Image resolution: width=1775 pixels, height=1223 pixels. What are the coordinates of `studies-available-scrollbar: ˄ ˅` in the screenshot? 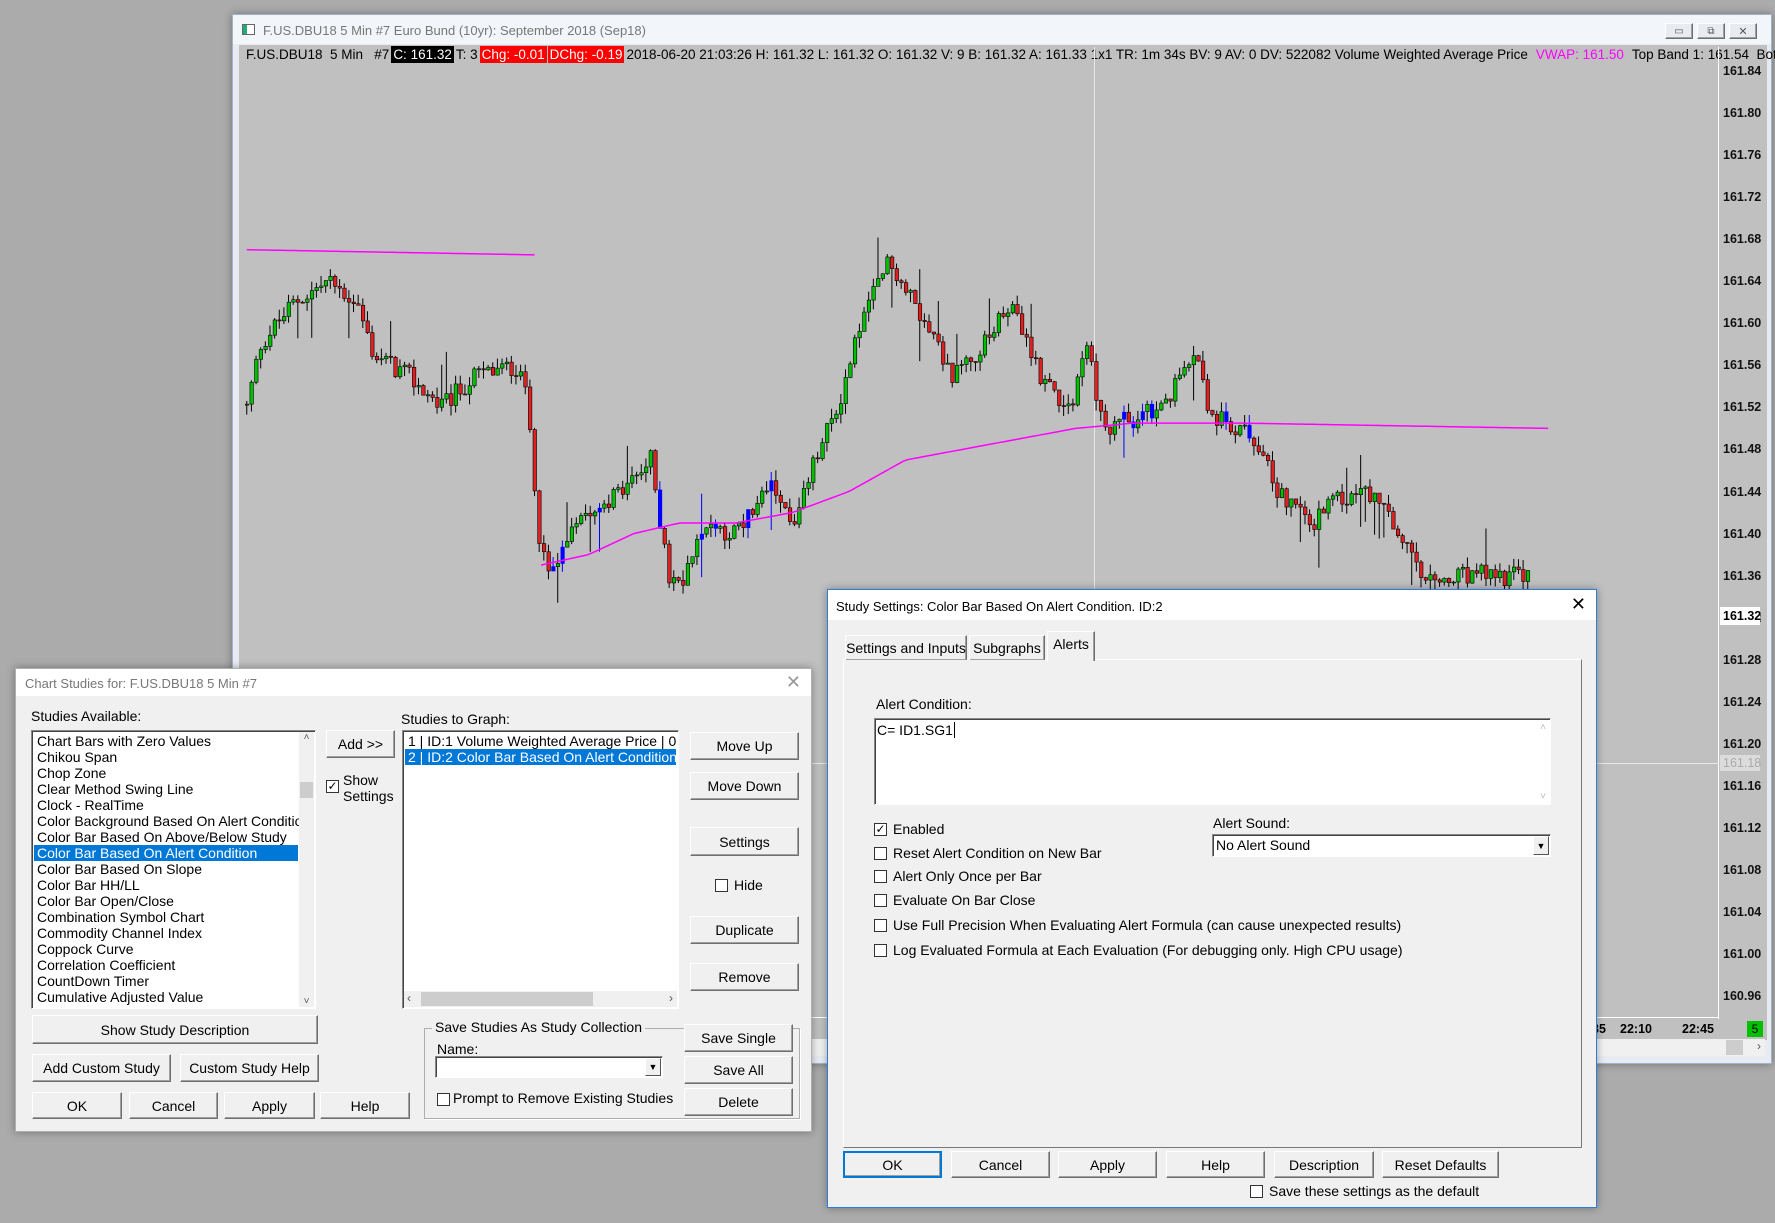 It's located at (306, 869).